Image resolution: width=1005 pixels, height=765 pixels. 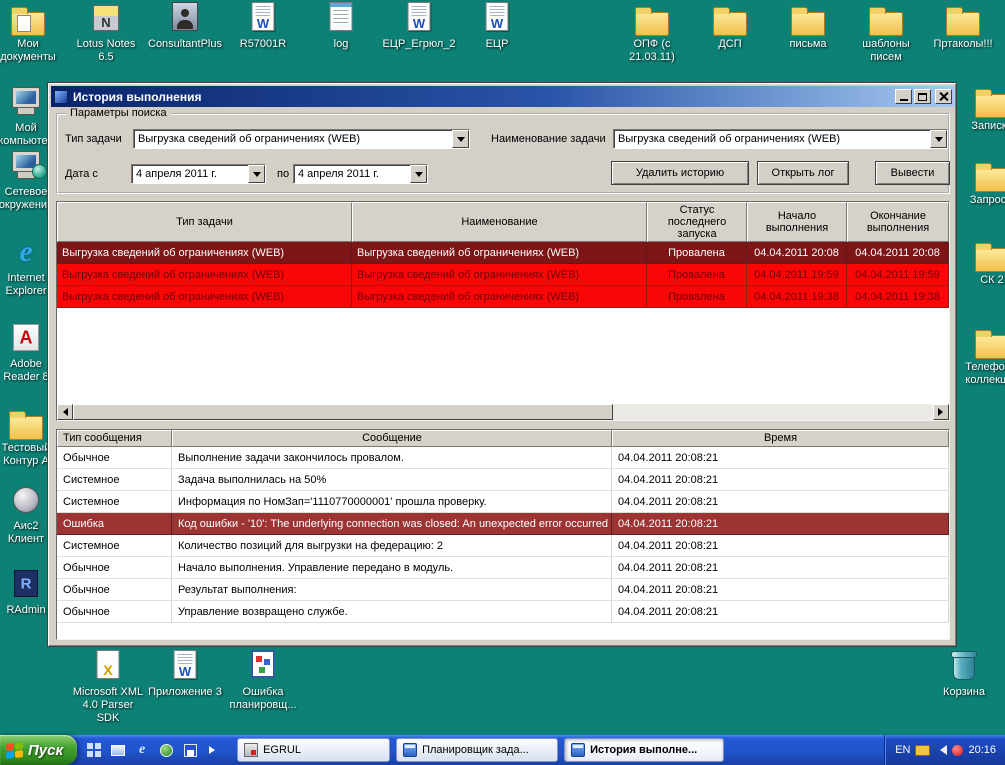 I want to click on desktop-icon-label: Мои документы, so click(x=28, y=50).